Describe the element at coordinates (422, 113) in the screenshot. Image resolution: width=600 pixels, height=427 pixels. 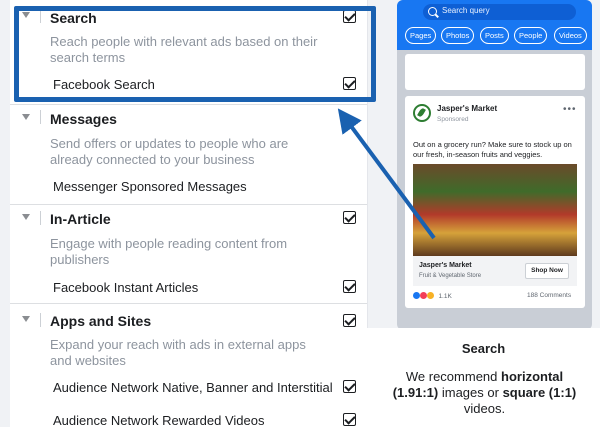
I see `brand-logo` at that location.